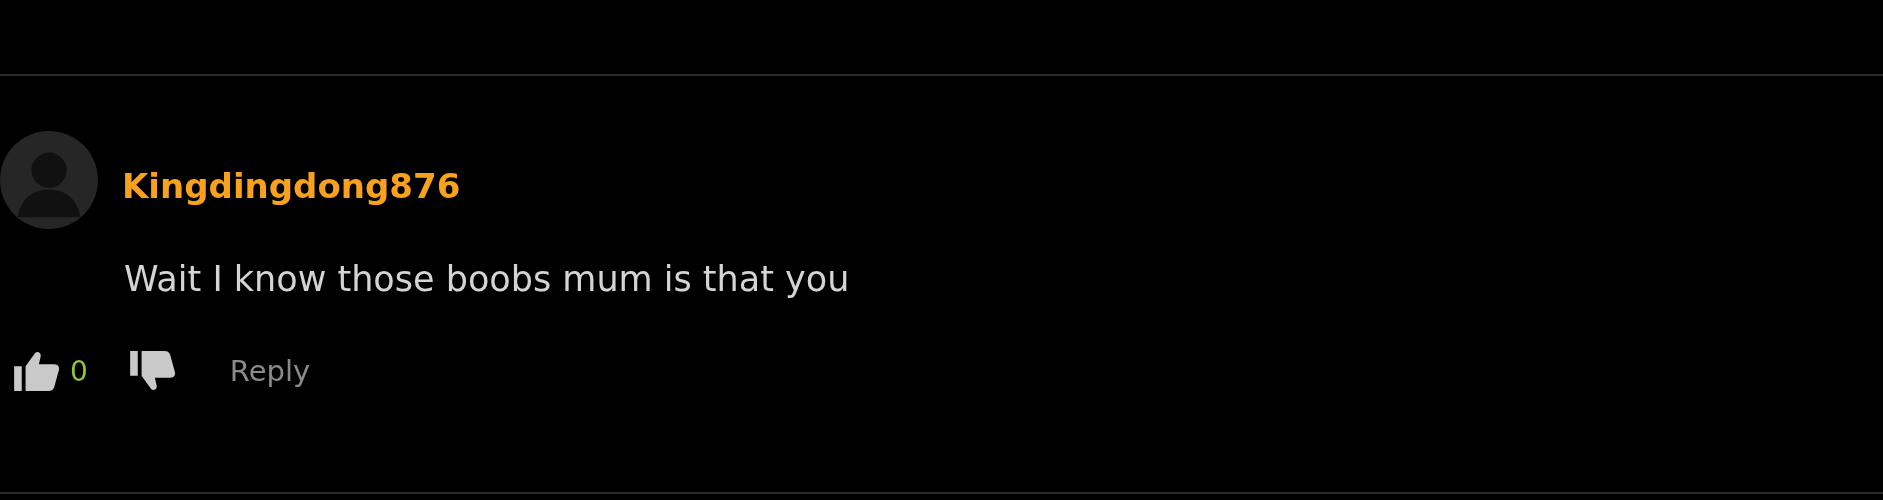 The height and width of the screenshot is (500, 1883). I want to click on thumbs-up-icon, so click(37, 371).